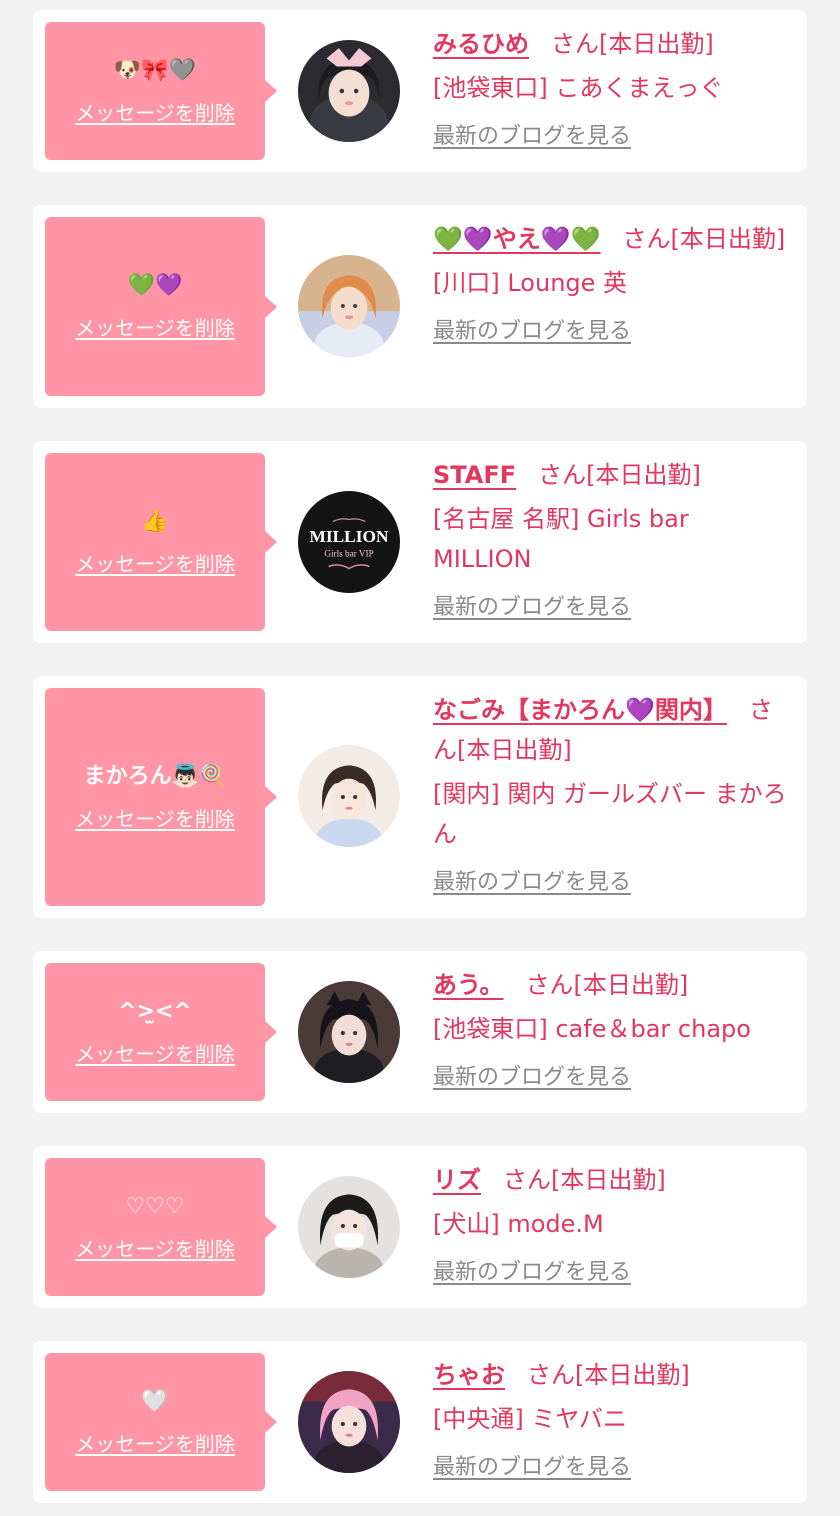 Image resolution: width=840 pixels, height=1516 pixels. What do you see at coordinates (481, 44) in the screenshot?
I see `cast-name-link: みるひめ` at bounding box center [481, 44].